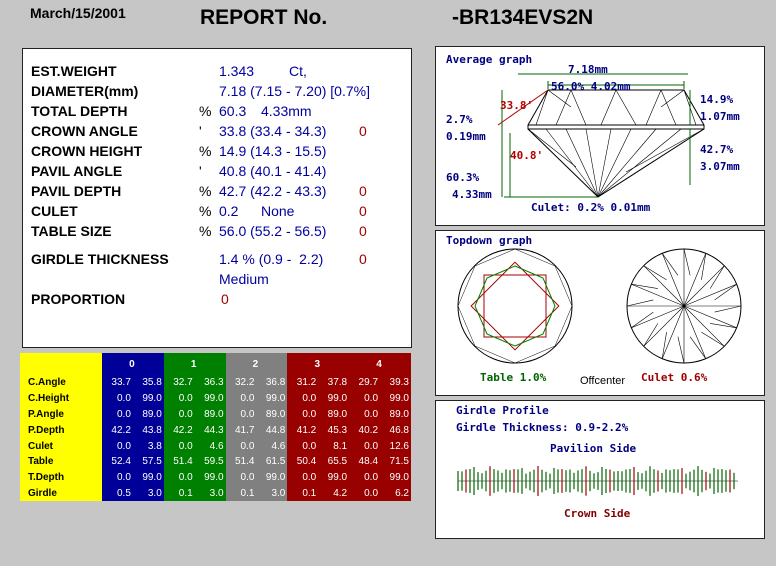 Image resolution: width=776 pixels, height=566 pixels. Describe the element at coordinates (272, 430) in the screenshot. I see `stats-cell: 44.8` at that location.